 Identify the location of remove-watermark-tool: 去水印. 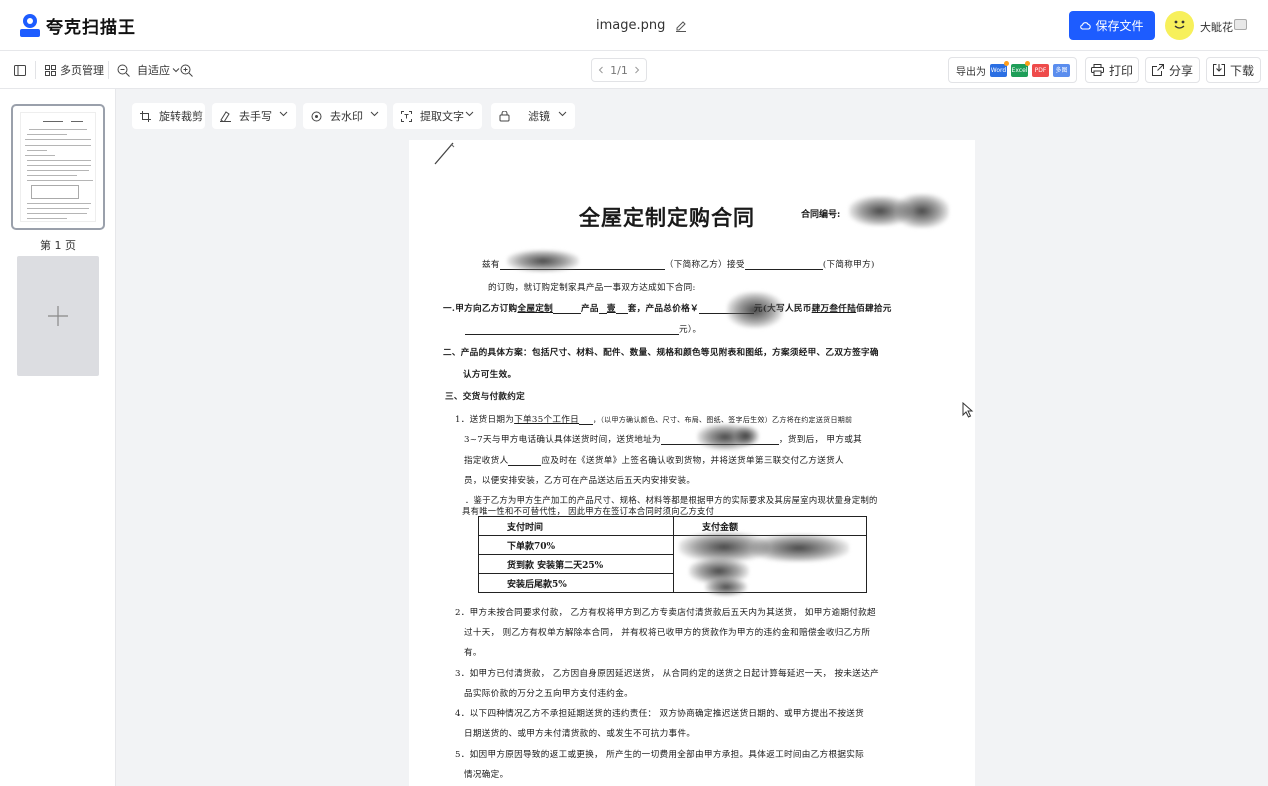
(345, 116).